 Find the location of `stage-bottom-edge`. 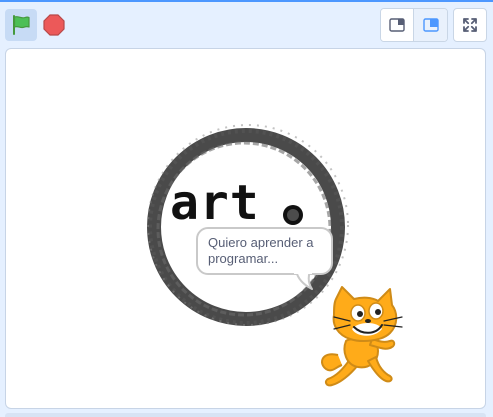

stage-bottom-edge is located at coordinates (245, 415).